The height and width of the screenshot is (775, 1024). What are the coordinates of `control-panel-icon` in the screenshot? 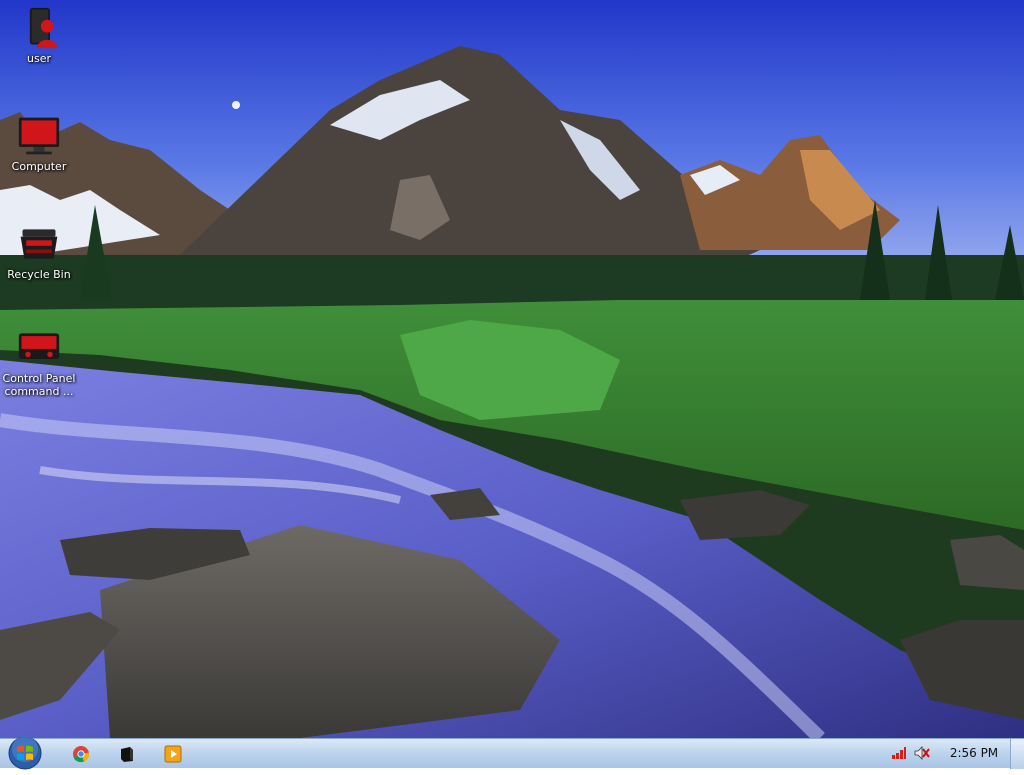 It's located at (39, 346).